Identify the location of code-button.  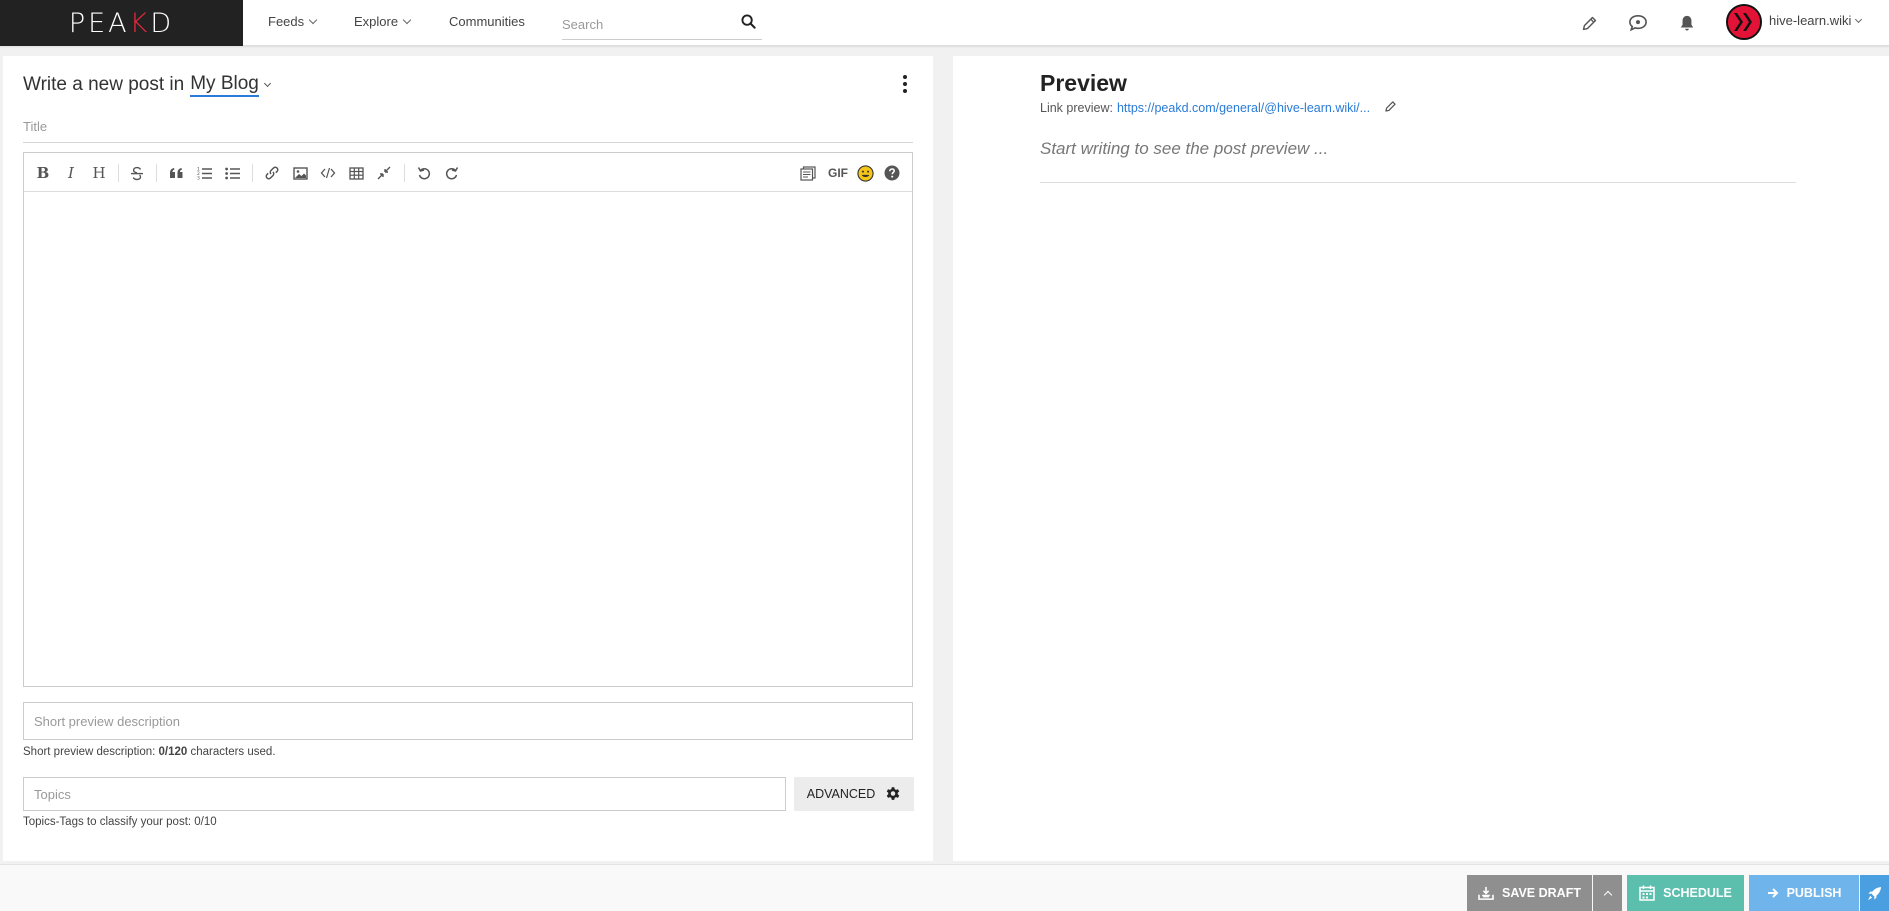
(328, 173).